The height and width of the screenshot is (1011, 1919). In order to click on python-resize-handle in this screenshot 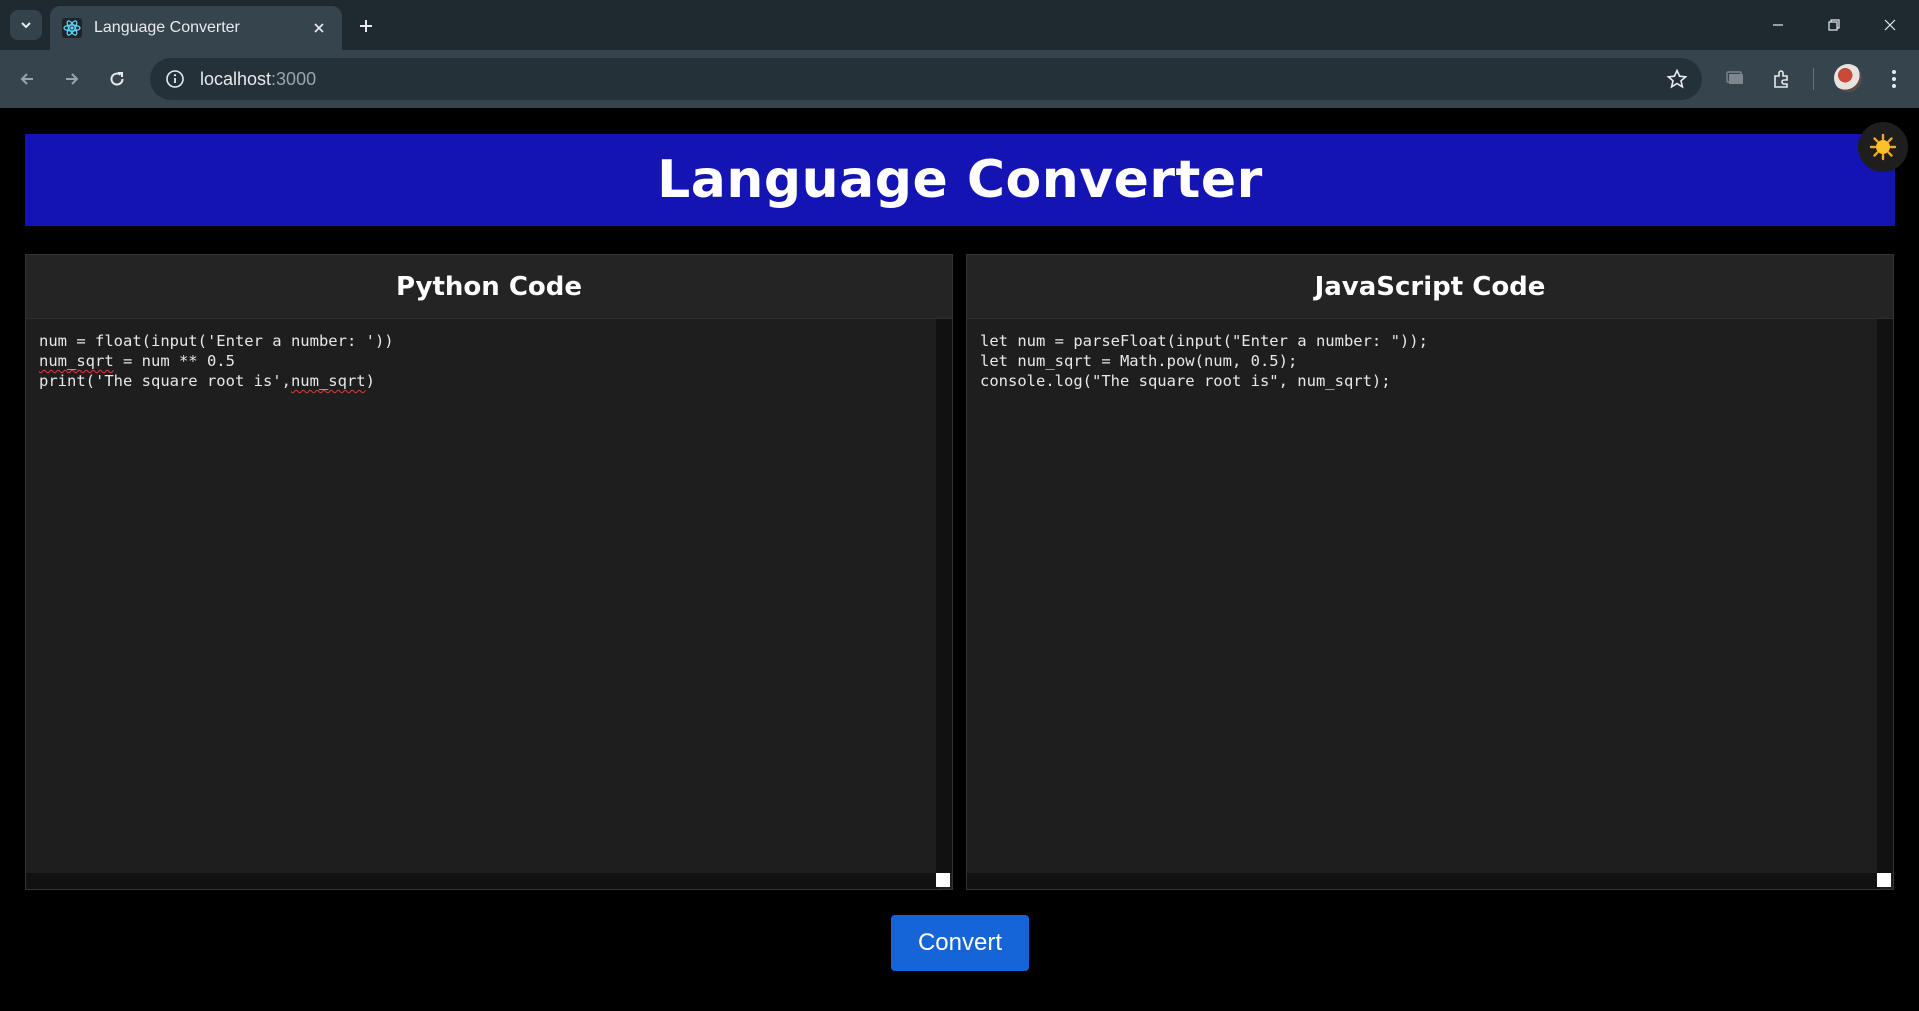, I will do `click(943, 880)`.